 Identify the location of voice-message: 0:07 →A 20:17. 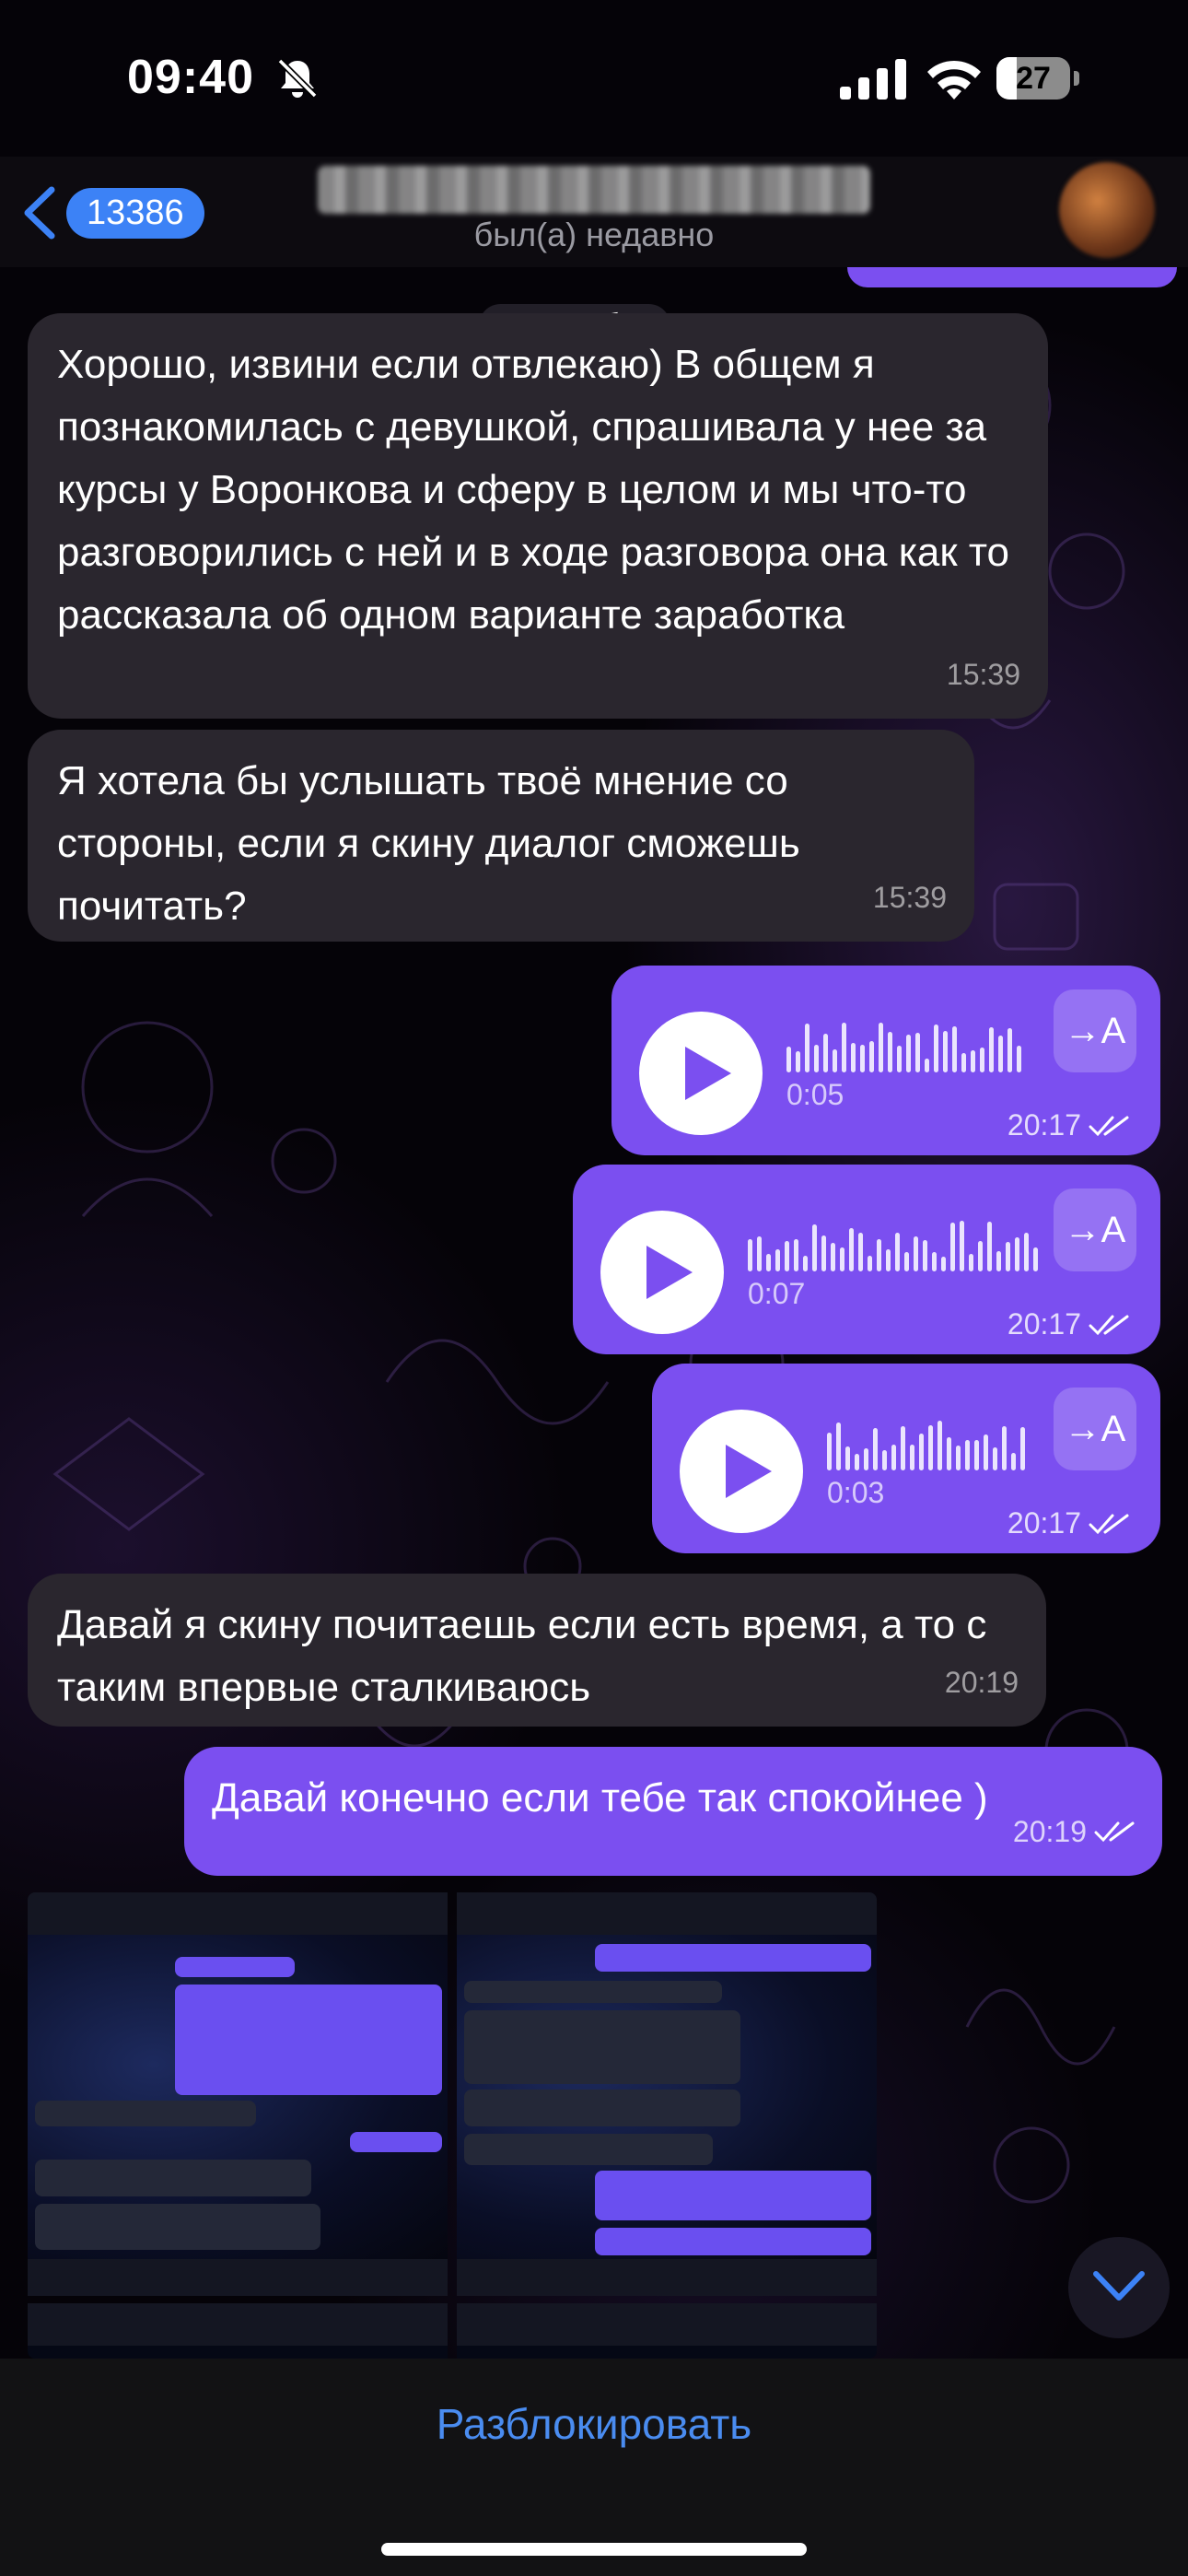
(866, 1259).